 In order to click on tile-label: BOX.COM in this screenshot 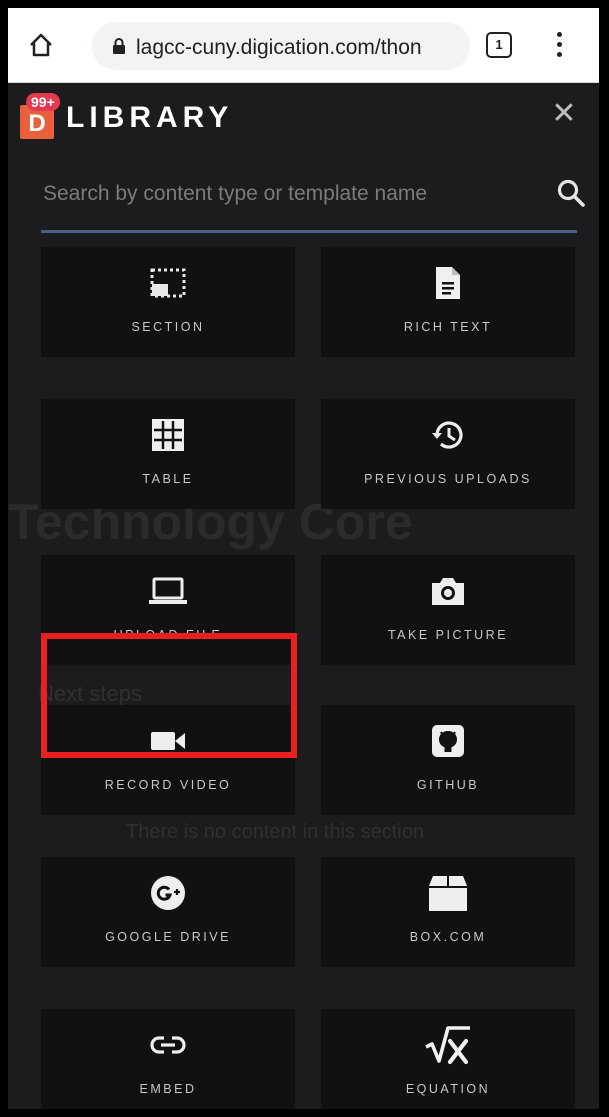, I will do `click(448, 937)`.